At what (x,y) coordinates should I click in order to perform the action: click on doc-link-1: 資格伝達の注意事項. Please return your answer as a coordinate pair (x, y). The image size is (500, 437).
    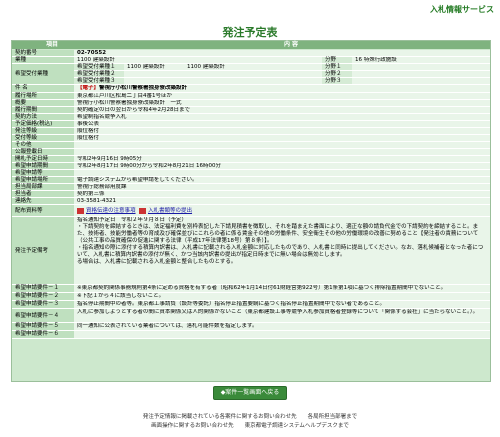
    Looking at the image, I should click on (111, 211).